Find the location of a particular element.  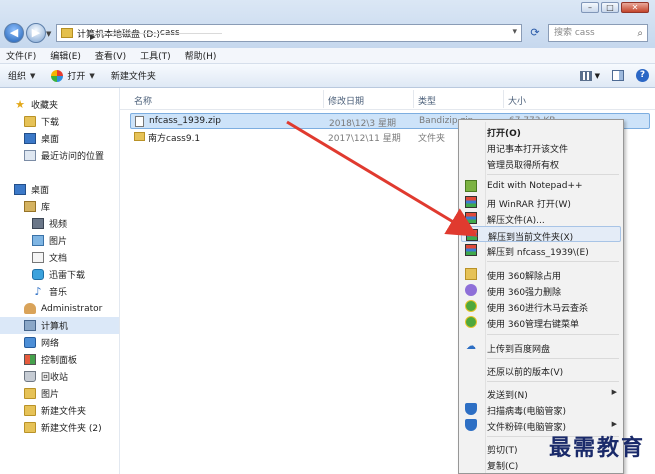

organize-button: 组织 ▼ is located at coordinates (21, 76).